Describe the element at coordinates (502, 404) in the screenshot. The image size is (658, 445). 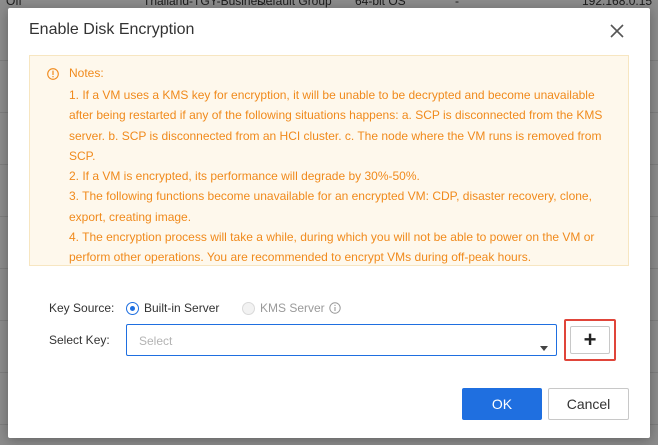
I see `ok-button: OK` at that location.